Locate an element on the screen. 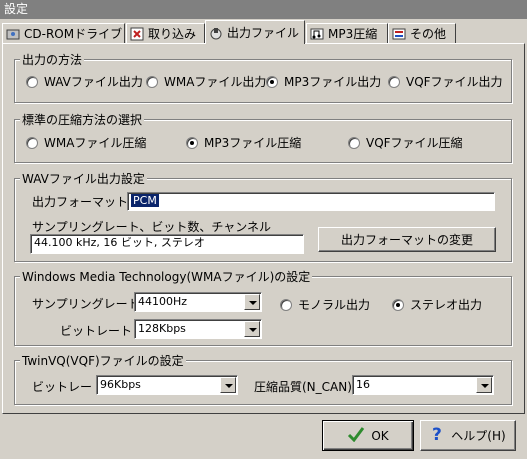  tab-other: その他 is located at coordinates (422, 33).